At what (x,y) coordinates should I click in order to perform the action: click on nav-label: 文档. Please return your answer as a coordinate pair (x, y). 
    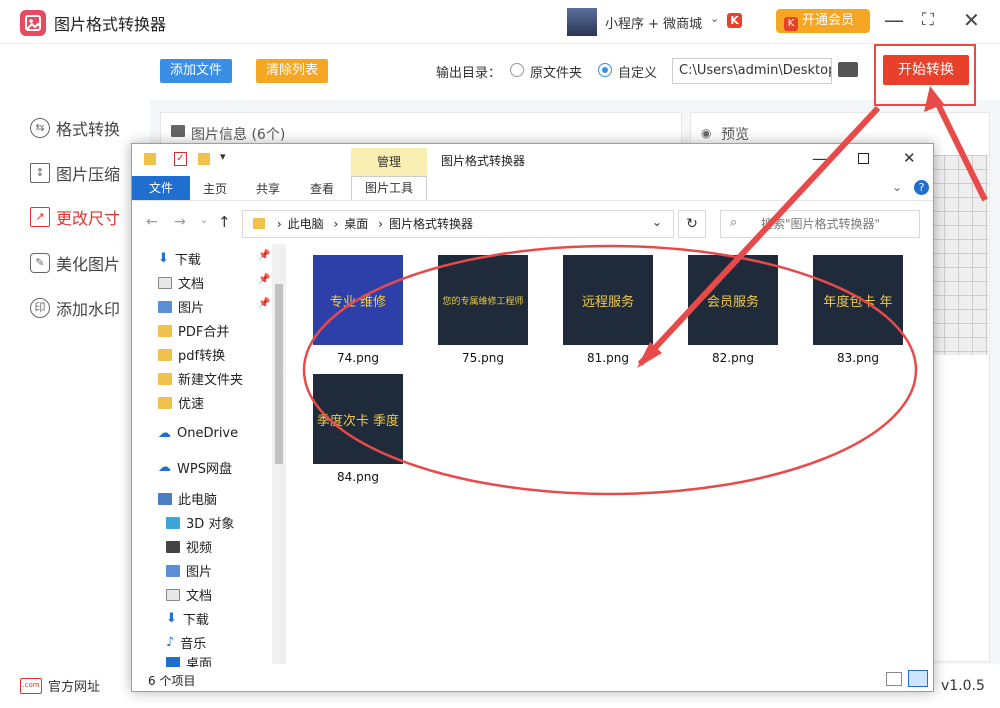
    Looking at the image, I should click on (191, 284).